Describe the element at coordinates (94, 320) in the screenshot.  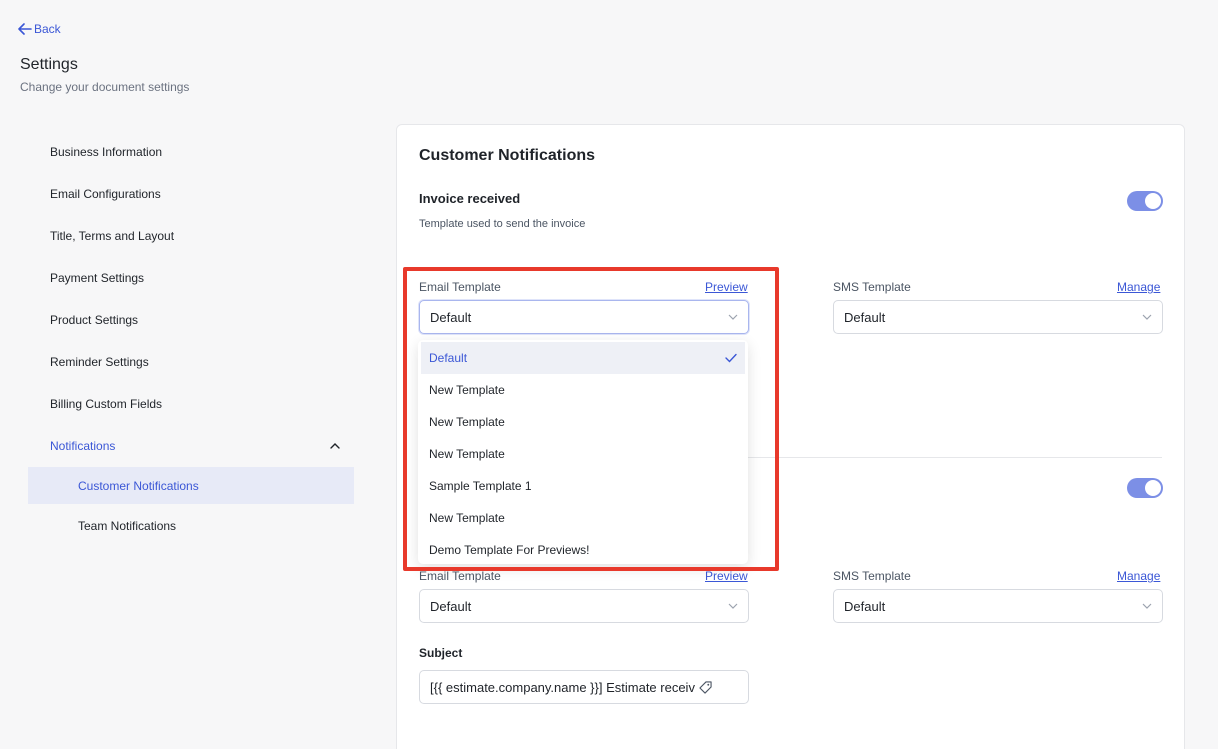
I see `sidebar-item-label: Product Settings` at that location.